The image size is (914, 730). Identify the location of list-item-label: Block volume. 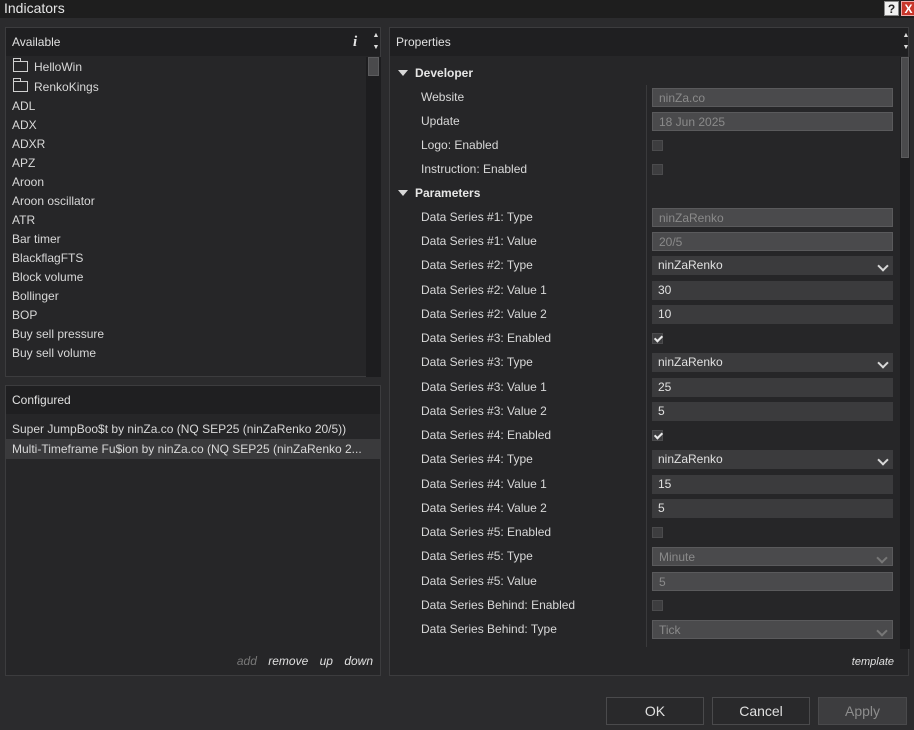
(48, 277).